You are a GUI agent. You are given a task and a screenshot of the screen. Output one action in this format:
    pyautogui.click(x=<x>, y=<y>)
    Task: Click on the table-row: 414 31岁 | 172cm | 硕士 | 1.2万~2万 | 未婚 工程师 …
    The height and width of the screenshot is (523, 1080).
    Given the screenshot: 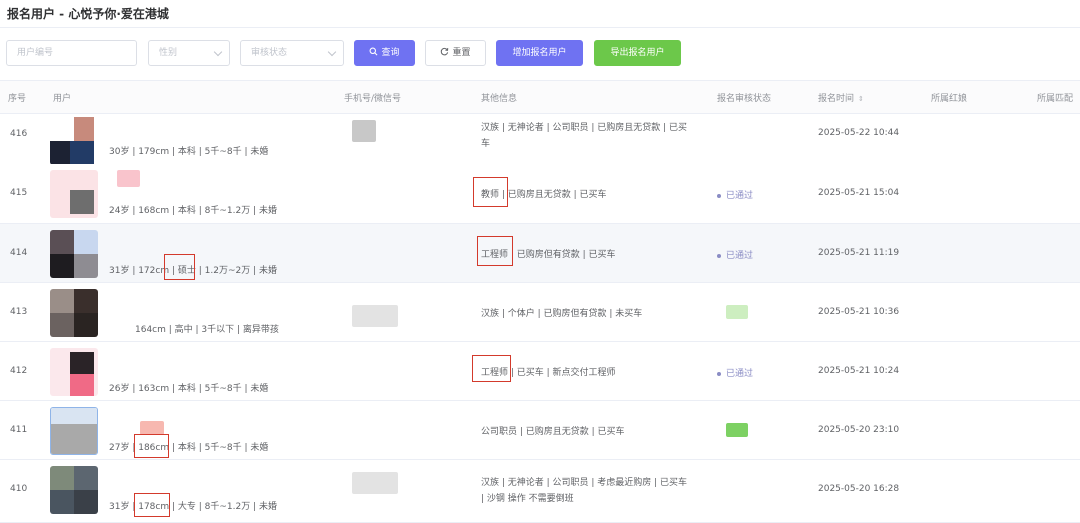 What is the action you would take?
    pyautogui.click(x=540, y=253)
    